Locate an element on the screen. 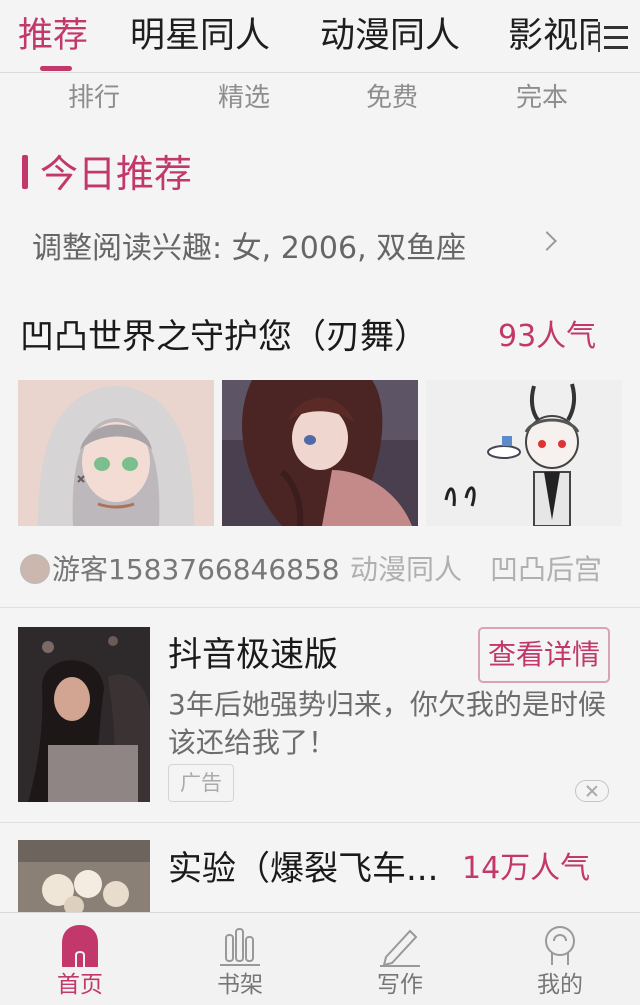 The height and width of the screenshot is (1005, 640). home-icon is located at coordinates (80, 945).